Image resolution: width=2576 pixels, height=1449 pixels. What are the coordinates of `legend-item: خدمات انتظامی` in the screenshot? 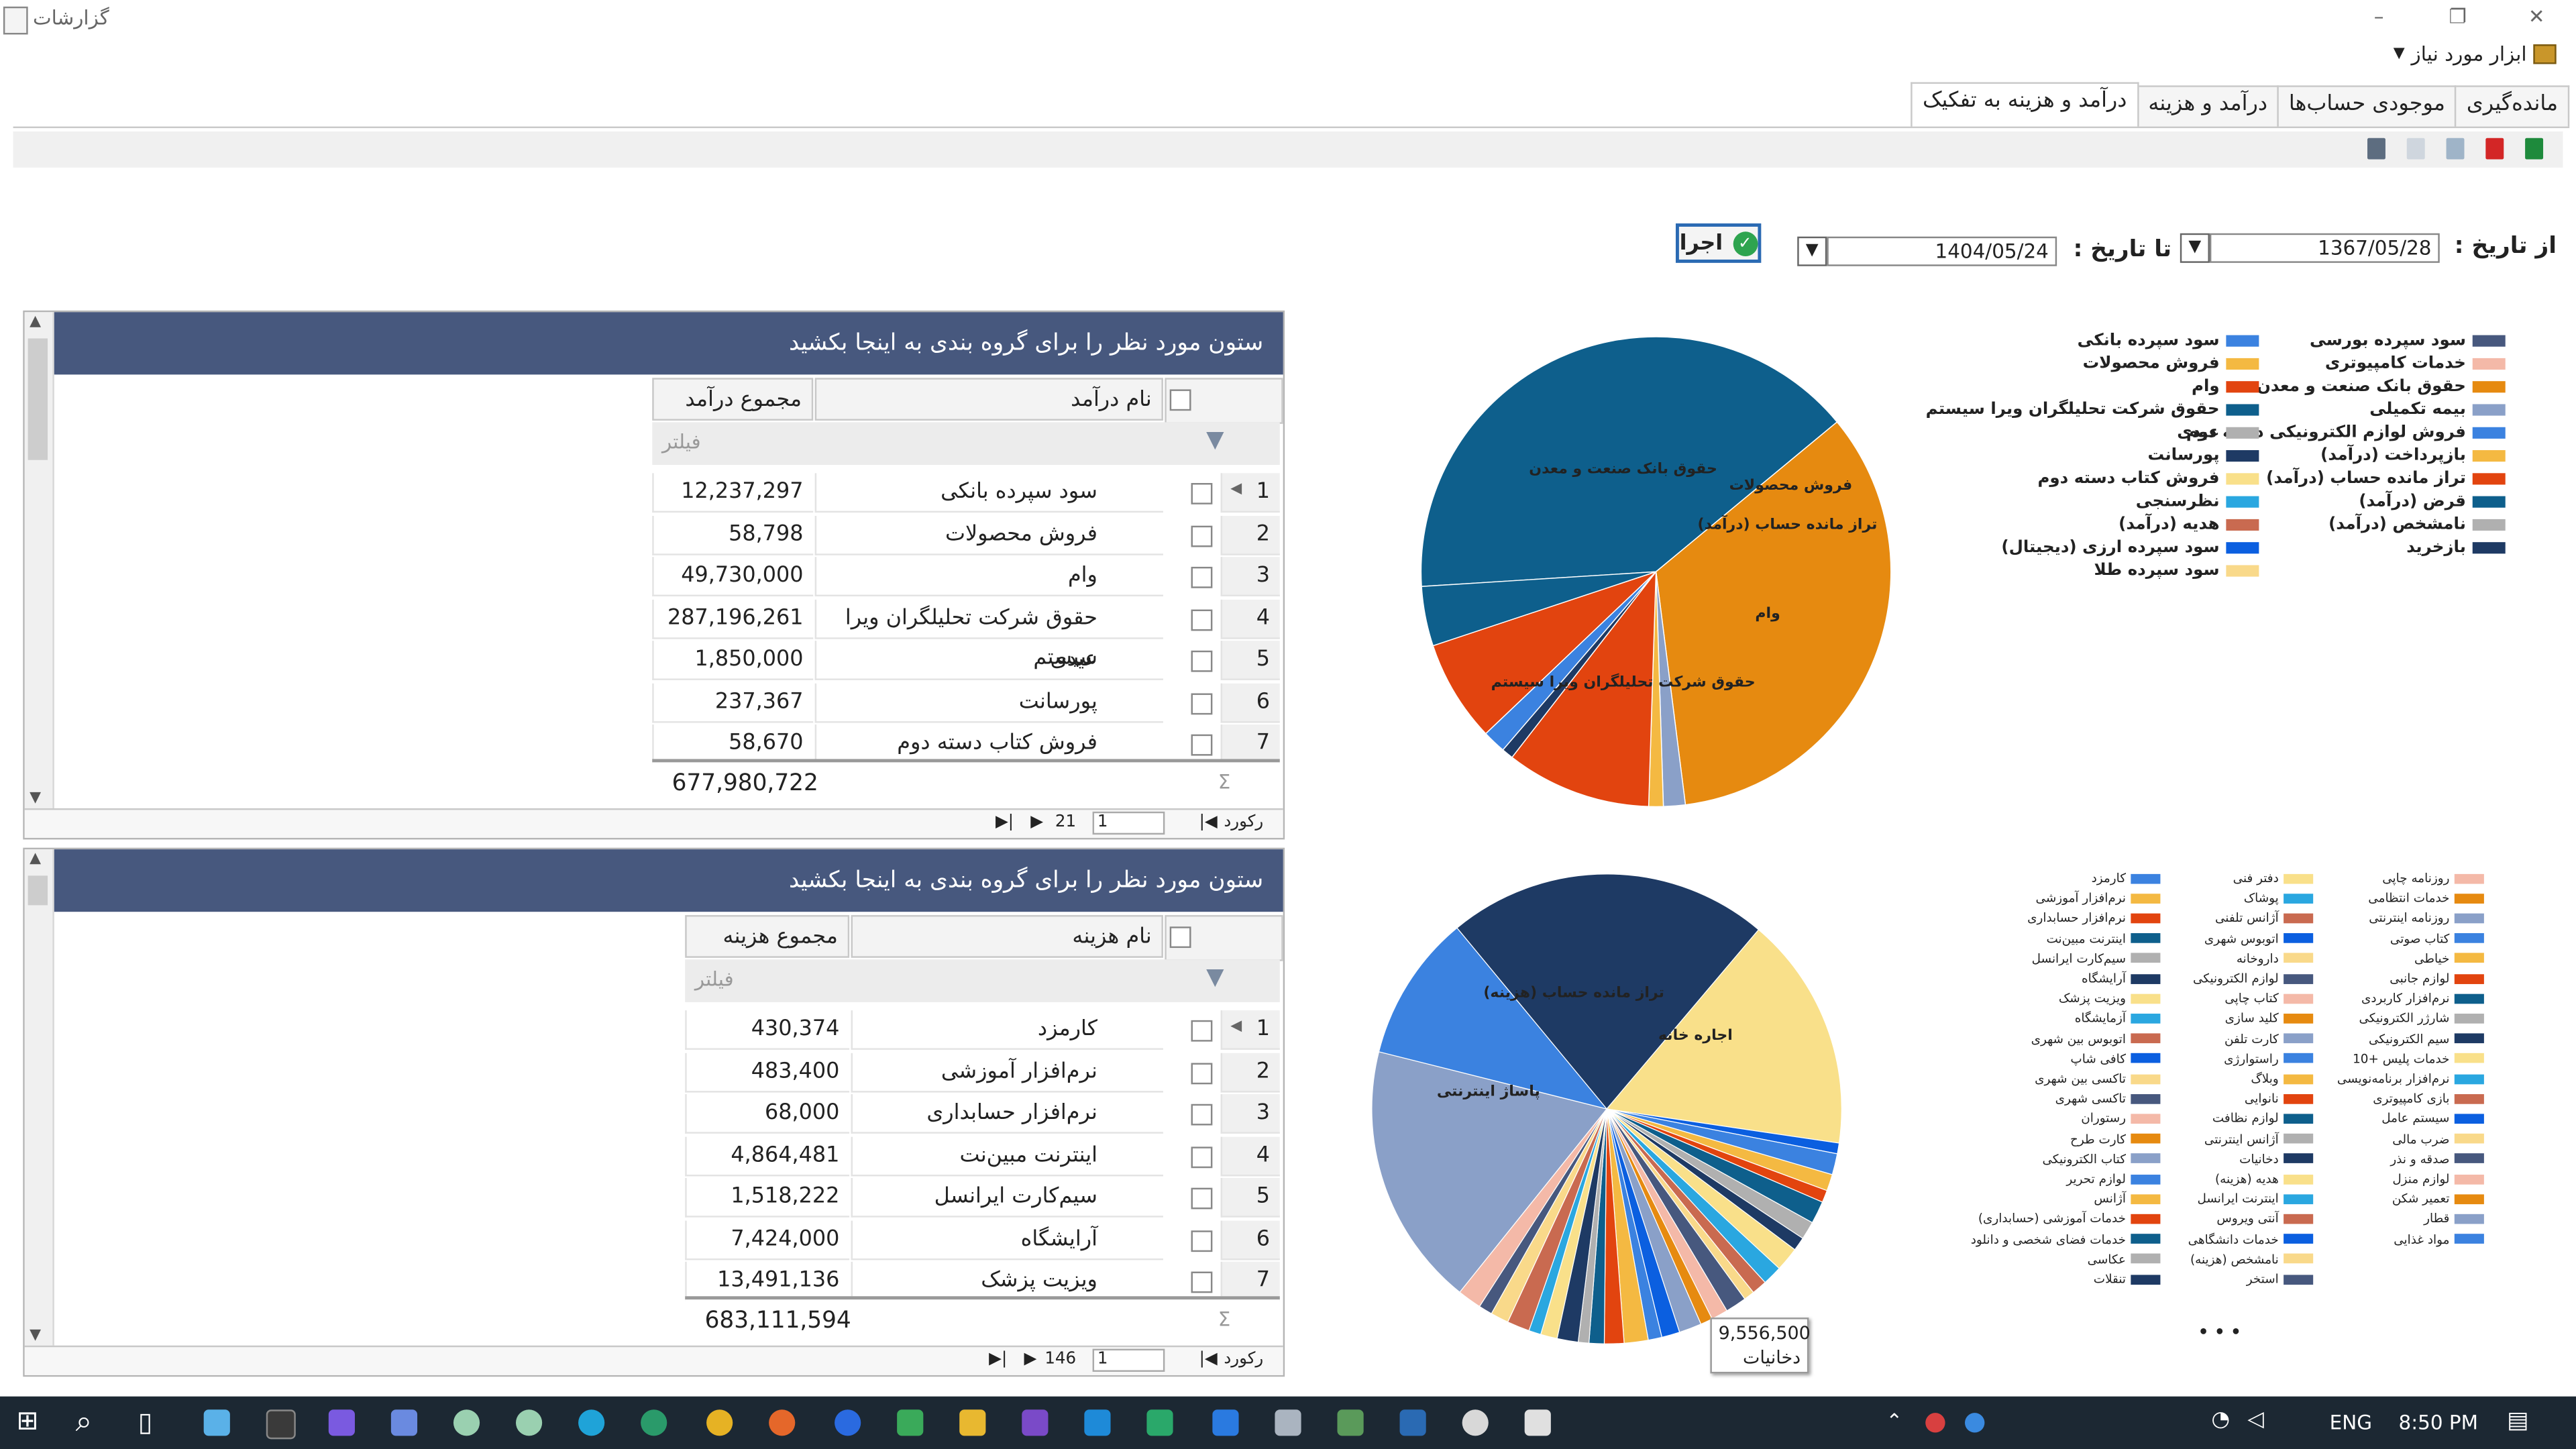 It's located at (2426, 898).